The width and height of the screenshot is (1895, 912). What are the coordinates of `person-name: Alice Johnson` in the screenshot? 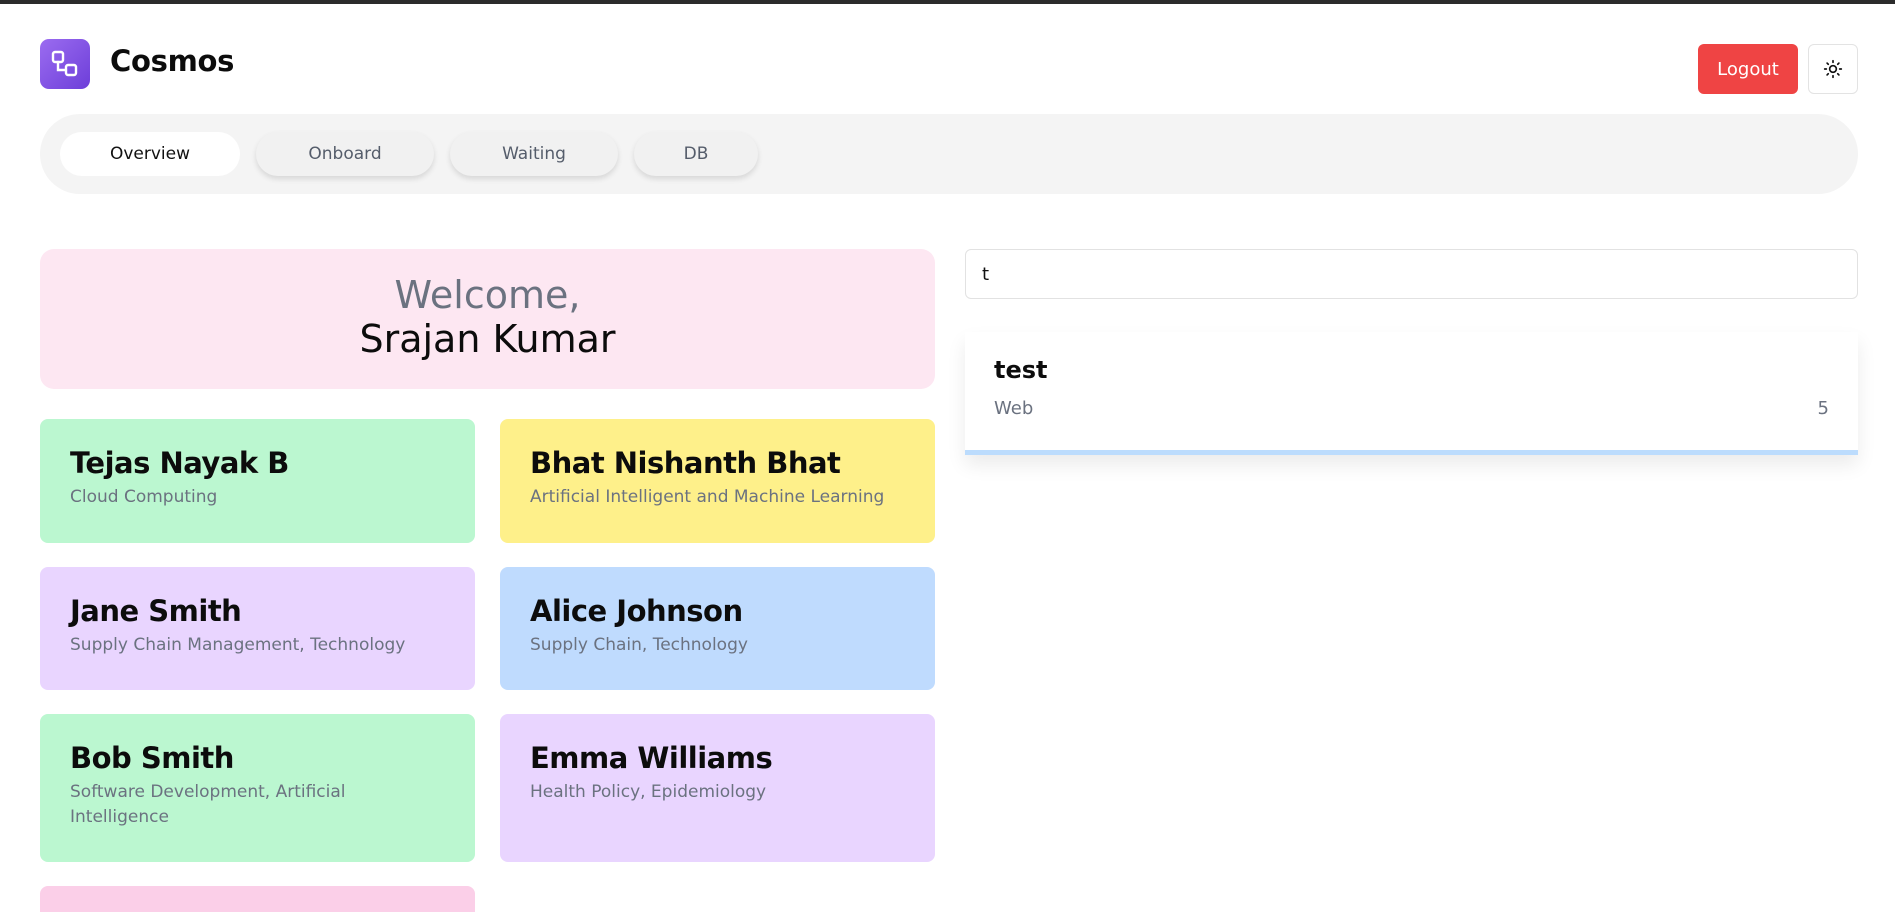 It's located at (636, 611).